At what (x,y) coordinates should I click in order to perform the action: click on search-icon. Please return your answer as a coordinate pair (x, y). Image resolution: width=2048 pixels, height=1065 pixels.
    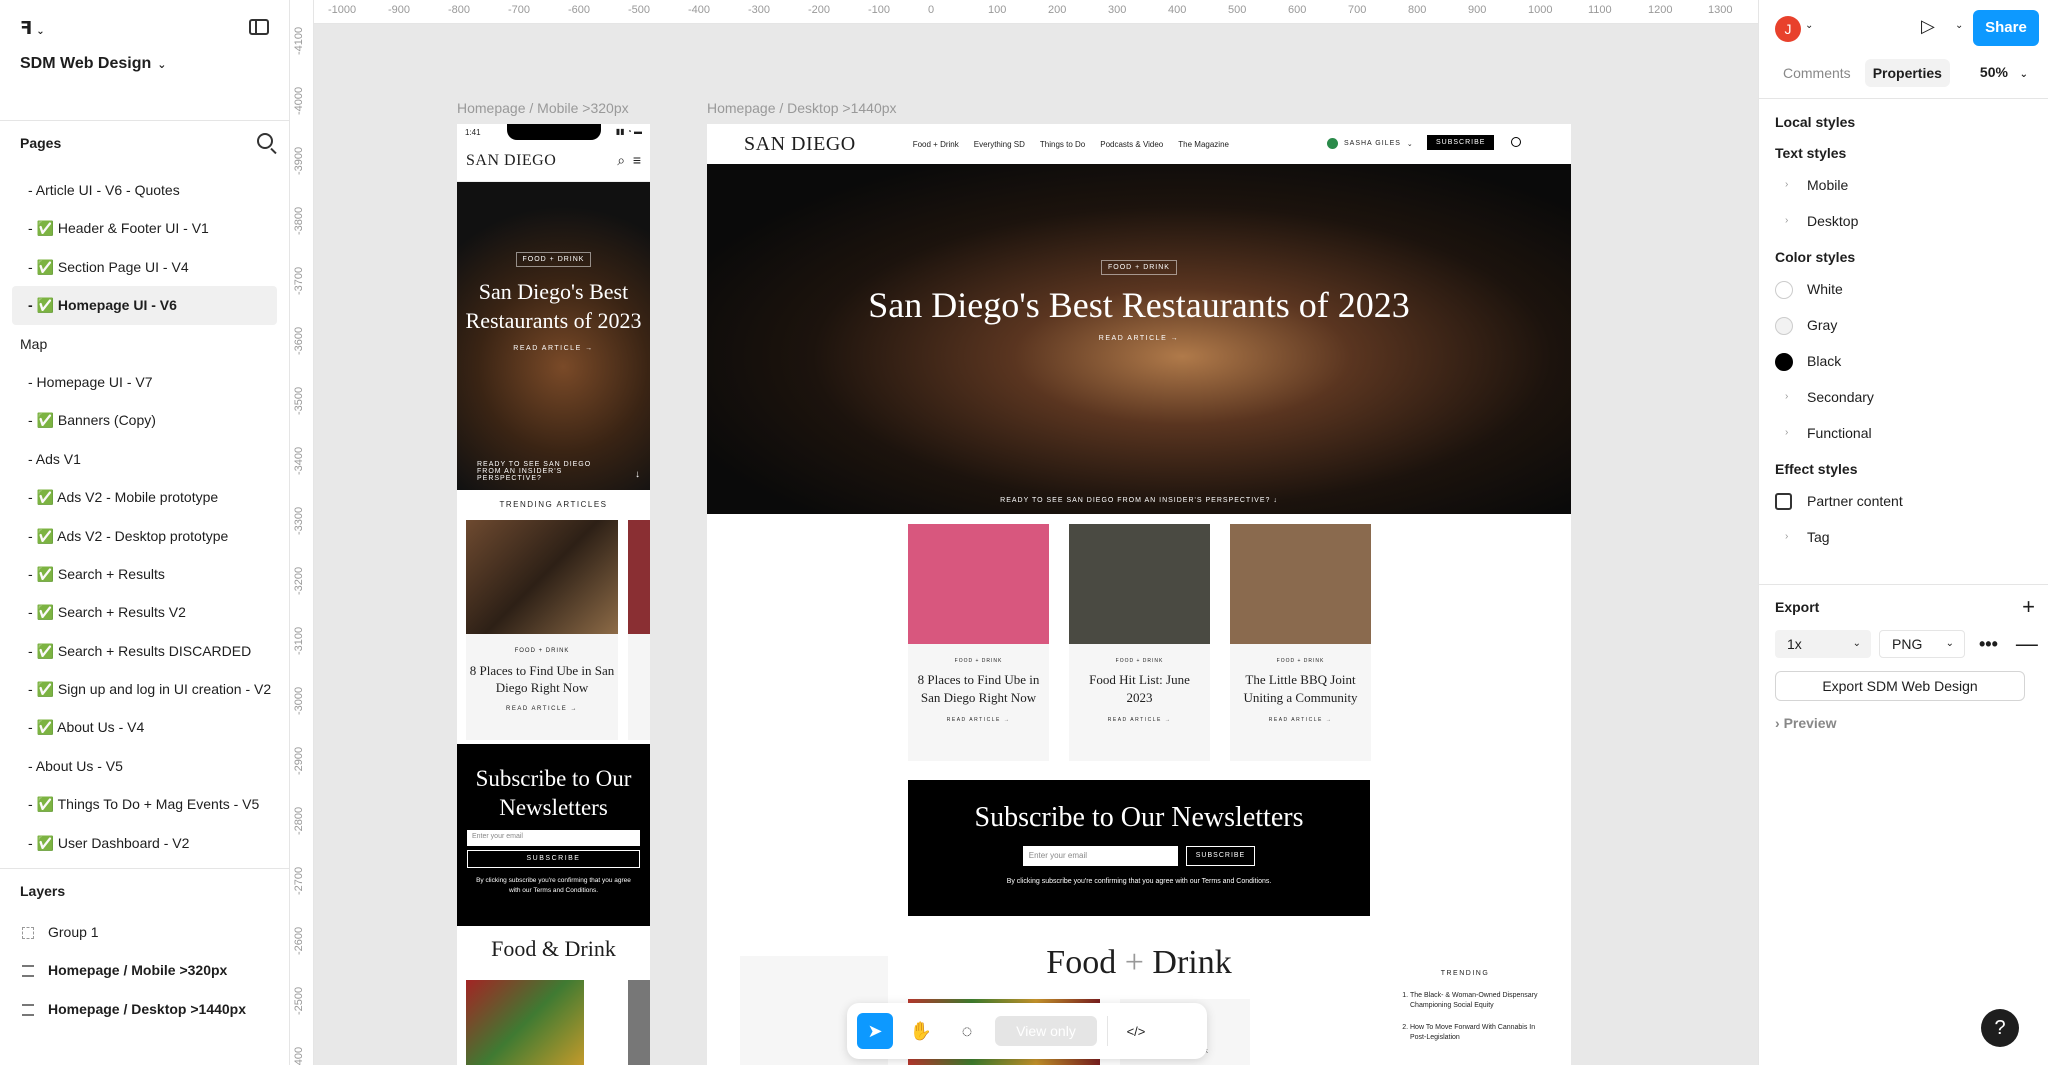
    Looking at the image, I should click on (265, 141).